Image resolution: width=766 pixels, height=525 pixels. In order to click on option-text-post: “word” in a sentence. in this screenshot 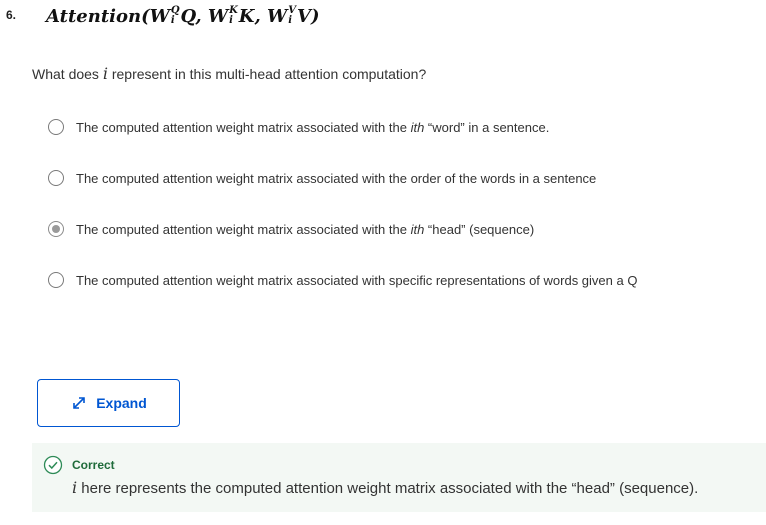, I will do `click(487, 127)`.